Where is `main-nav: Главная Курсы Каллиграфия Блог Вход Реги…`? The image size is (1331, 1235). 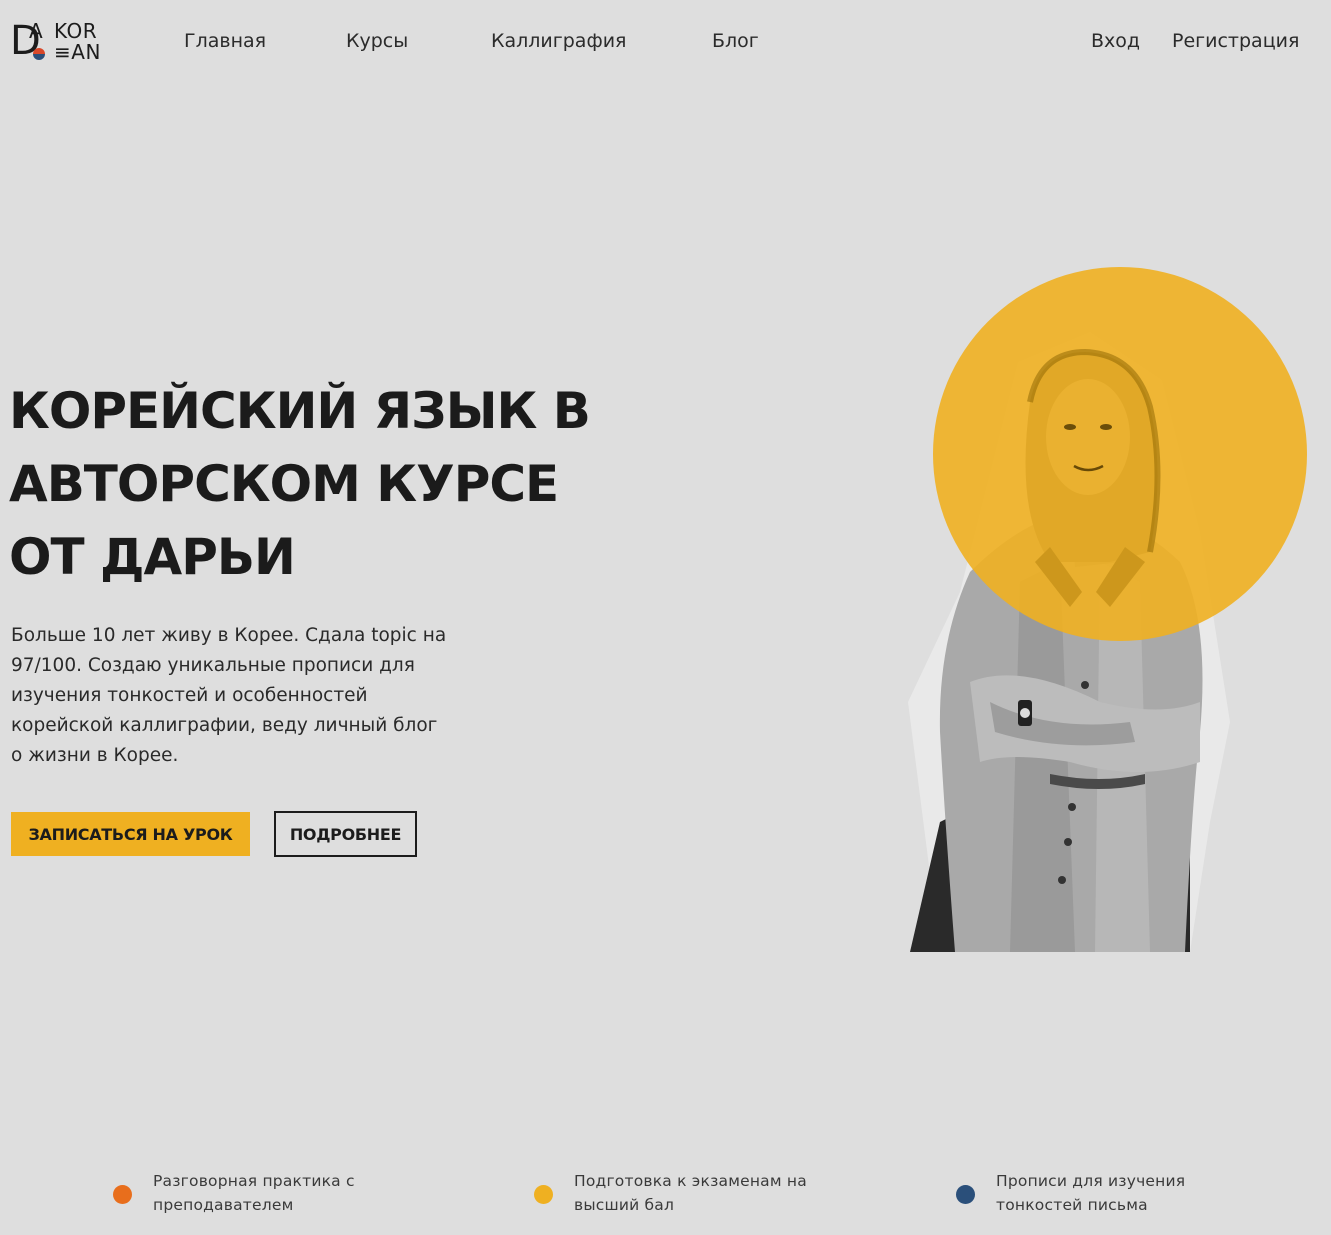 main-nav: Главная Курсы Каллиграфия Блог Вход Реги… is located at coordinates (665, 42).